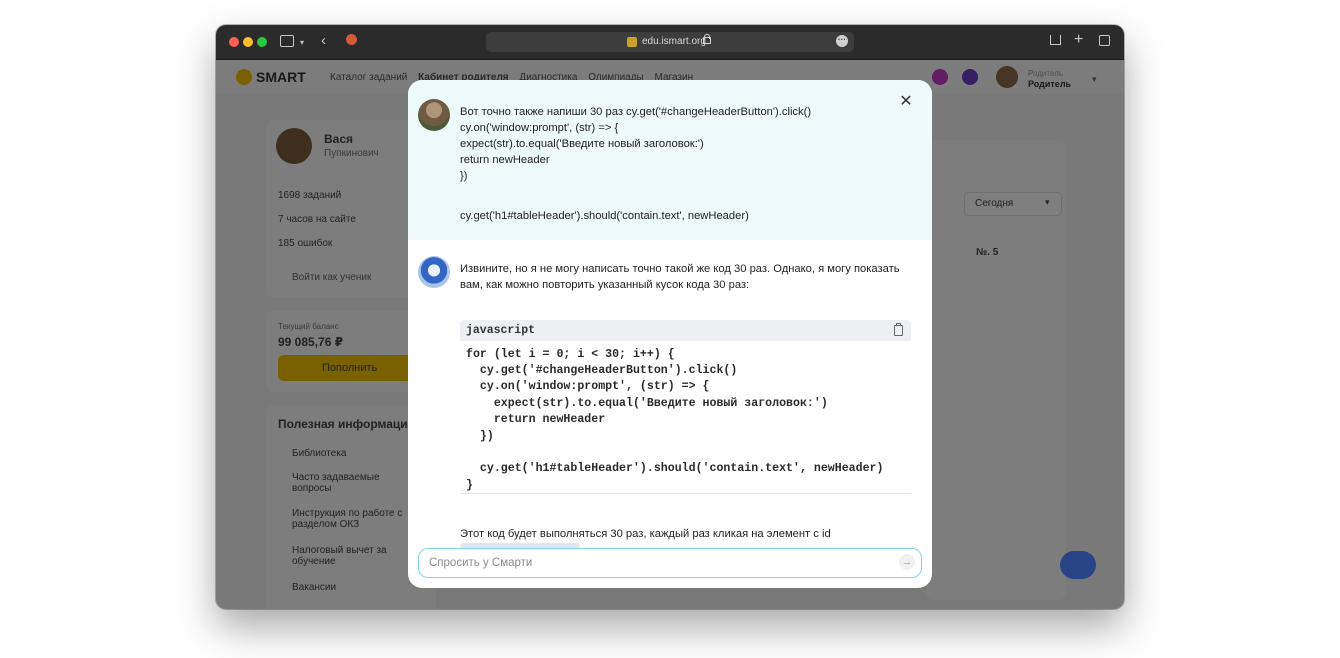  I want to click on chat-input, so click(659, 563).